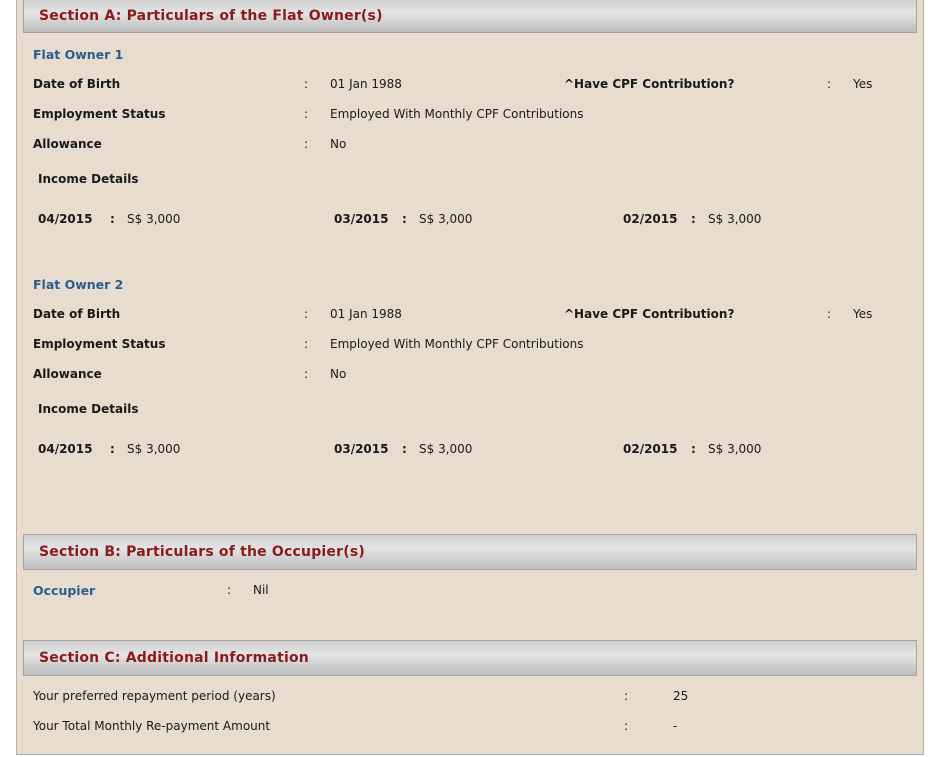 Image resolution: width=943 pixels, height=757 pixels. Describe the element at coordinates (650, 219) in the screenshot. I see `owner-1-income-month-3: 02/2015` at that location.